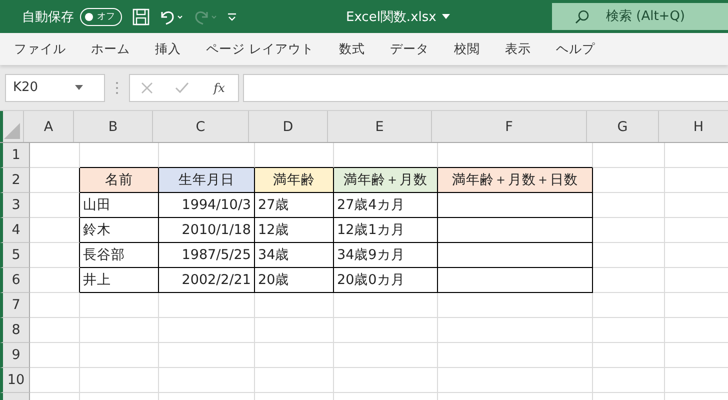  I want to click on formula-field, so click(485, 88).